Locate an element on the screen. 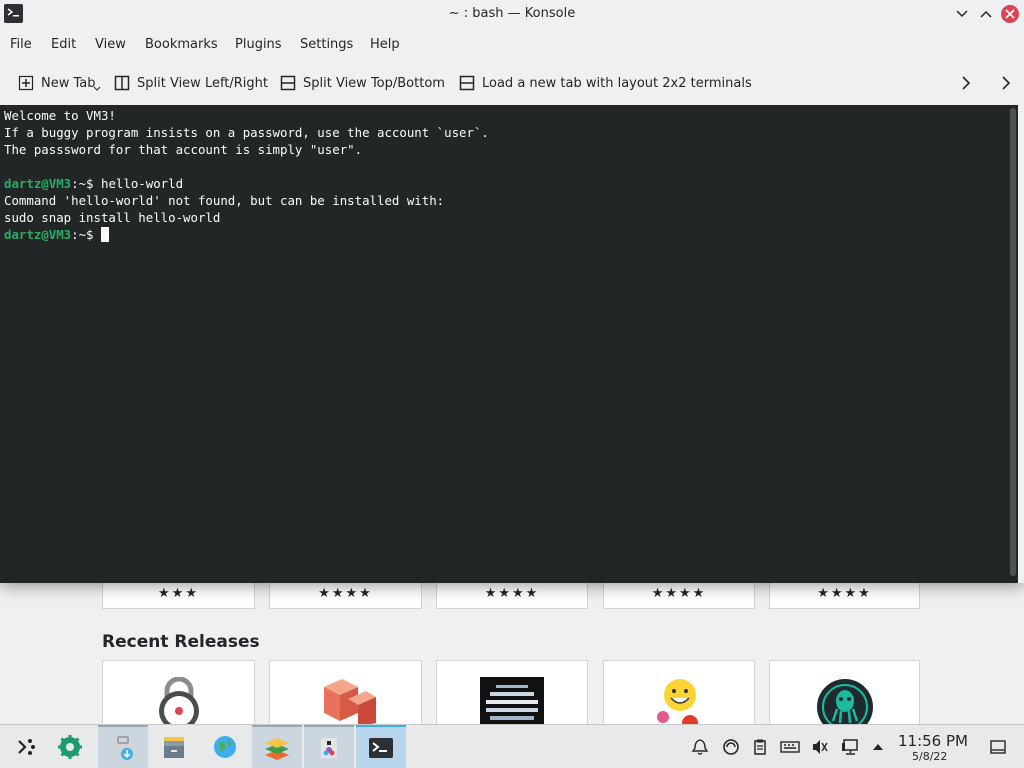  terminal-icon is located at coordinates (381, 748).